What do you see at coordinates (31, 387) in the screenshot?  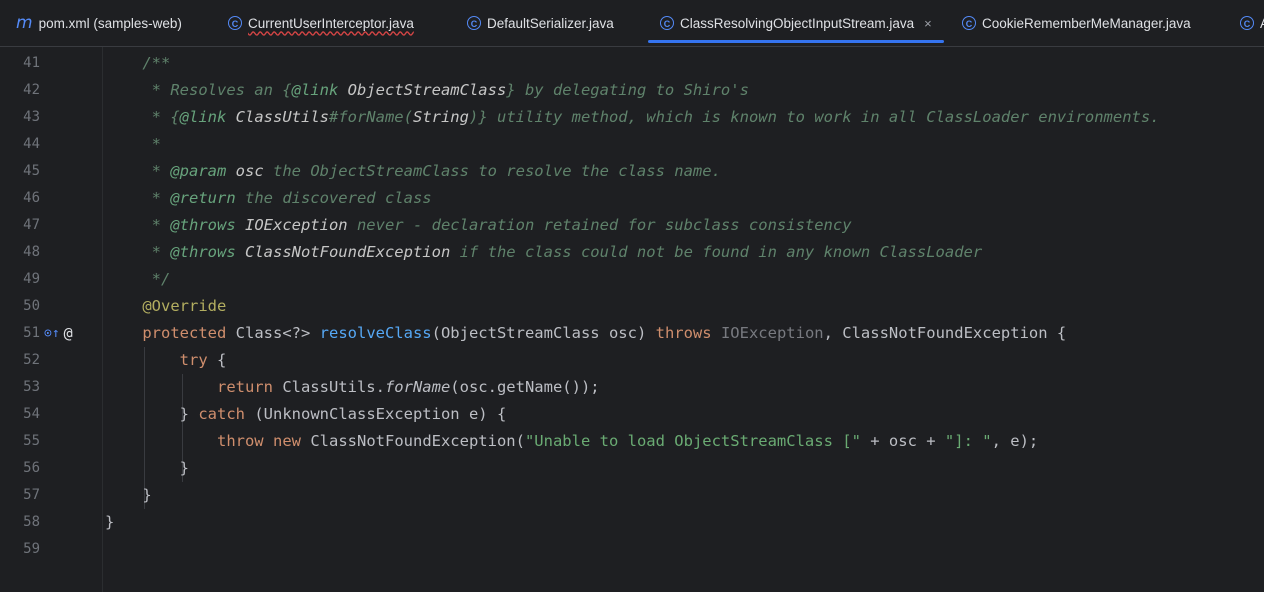 I see `line-number: 53` at bounding box center [31, 387].